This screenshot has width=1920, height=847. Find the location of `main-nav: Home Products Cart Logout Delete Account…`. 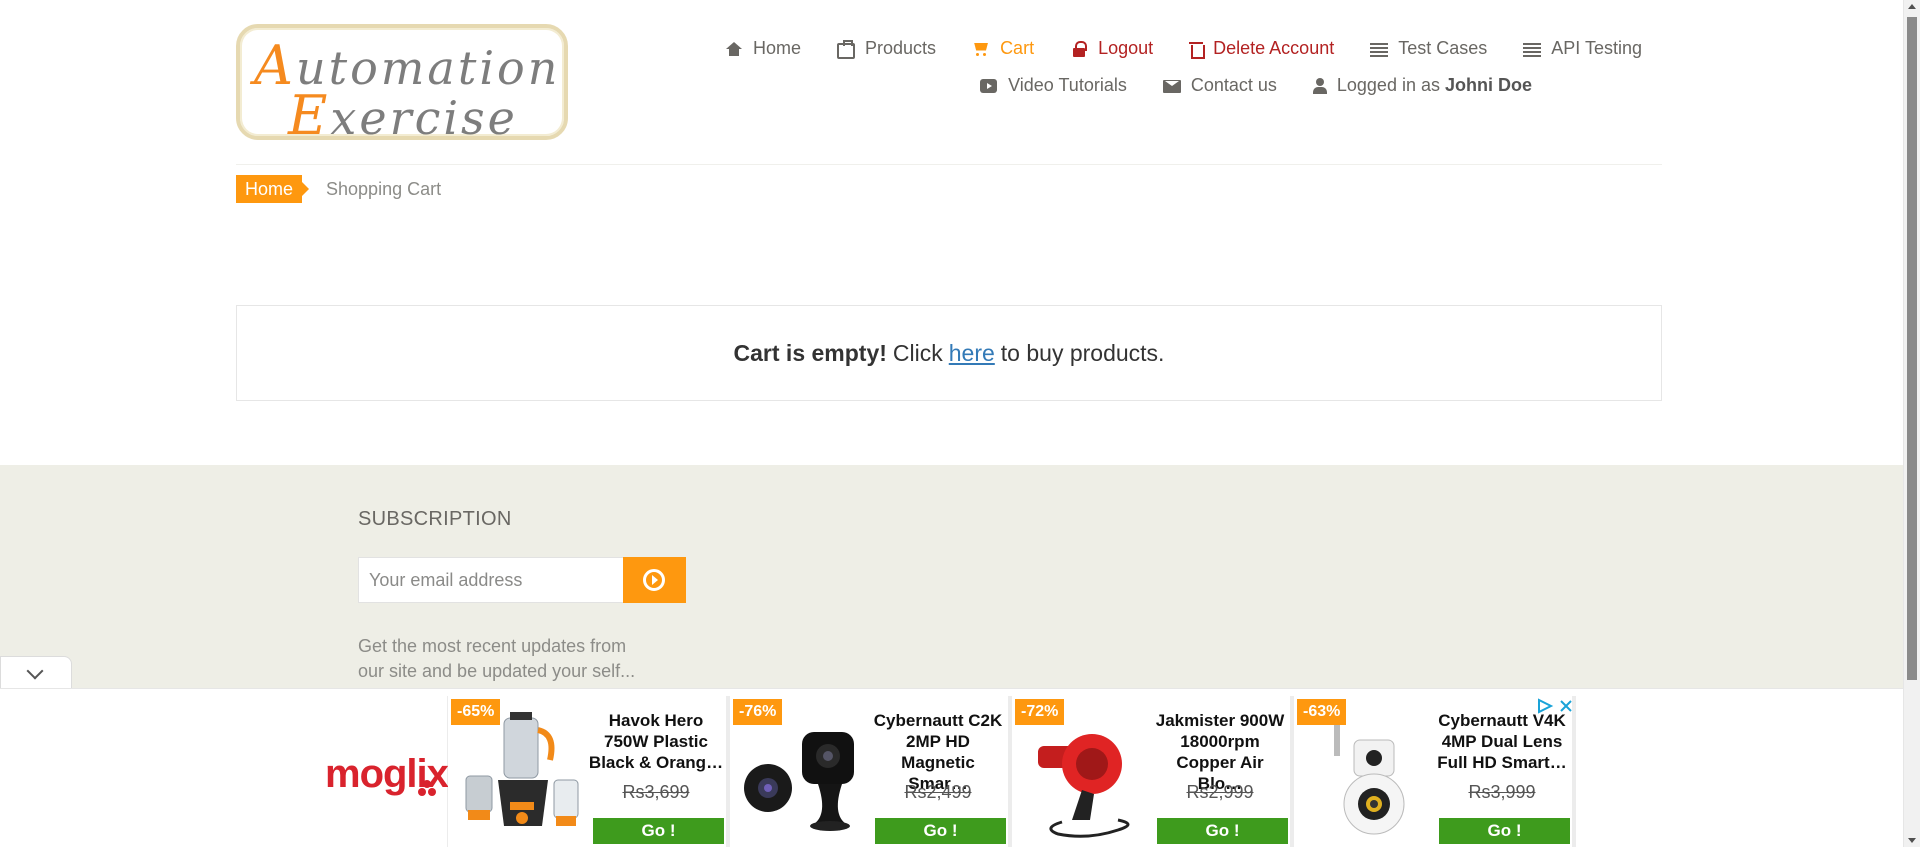

main-nav: Home Products Cart Logout Delete Account… is located at coordinates (1165, 48).